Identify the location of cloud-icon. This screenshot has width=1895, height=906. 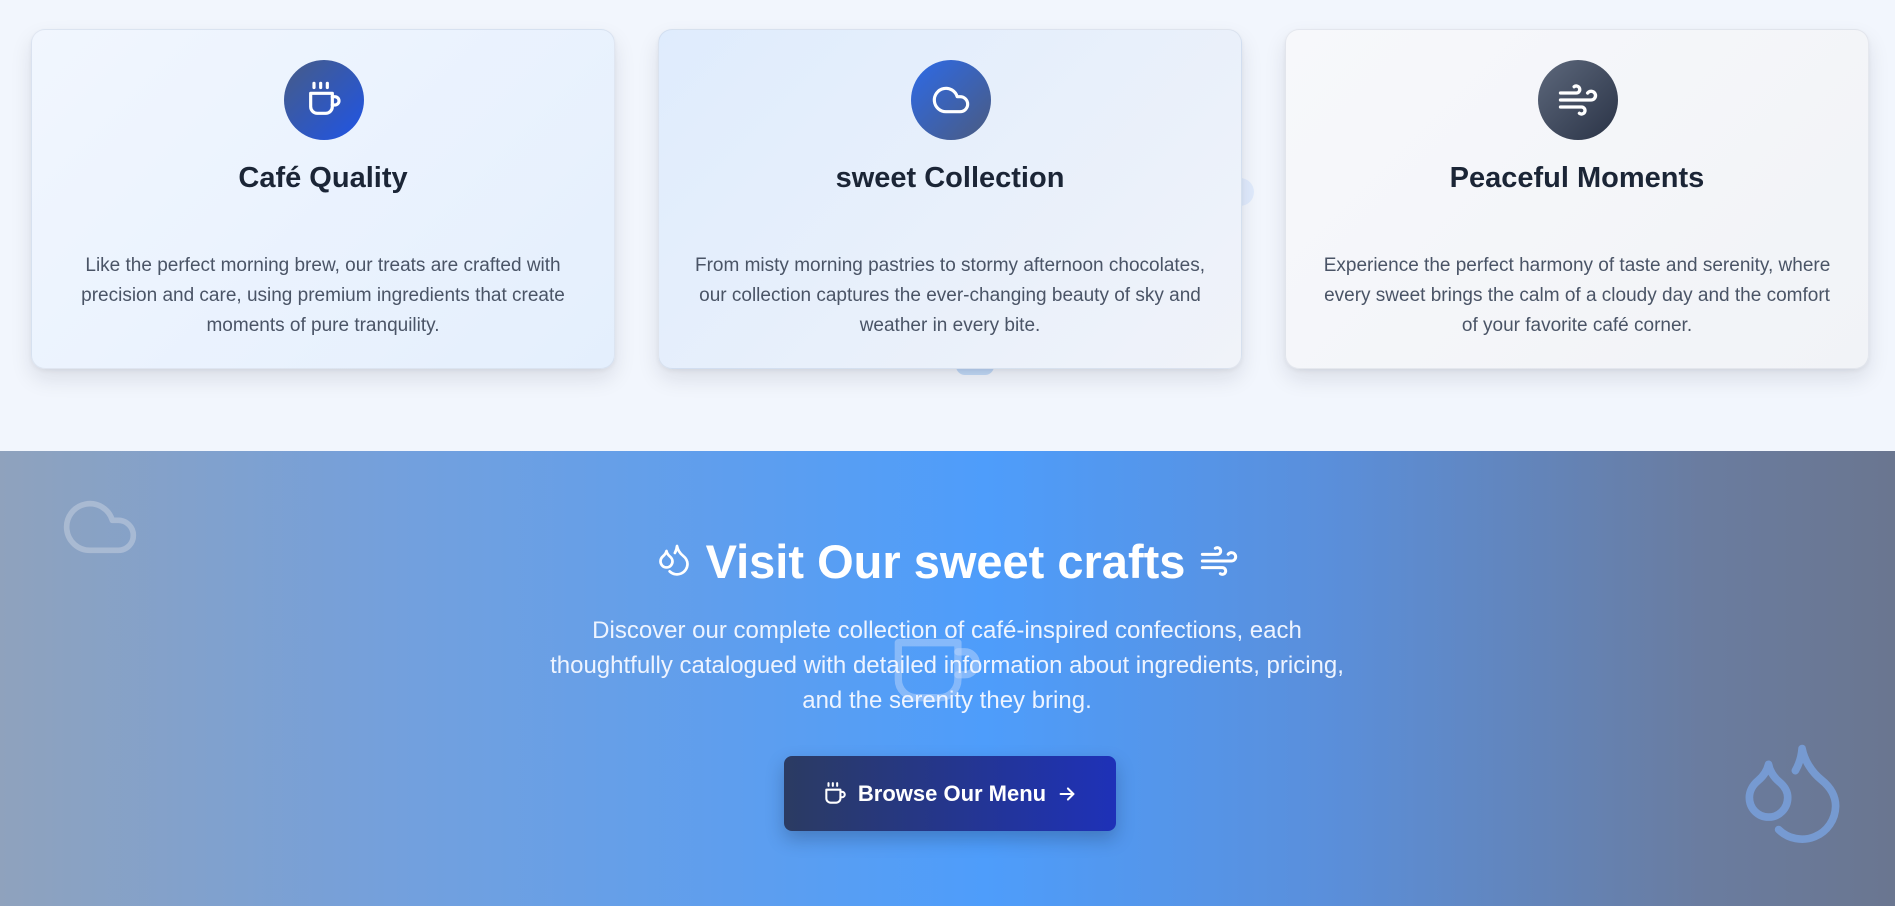
(951, 100).